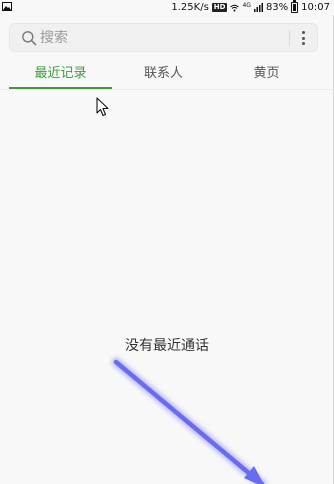 The width and height of the screenshot is (334, 484). I want to click on signal-icon, so click(258, 7).